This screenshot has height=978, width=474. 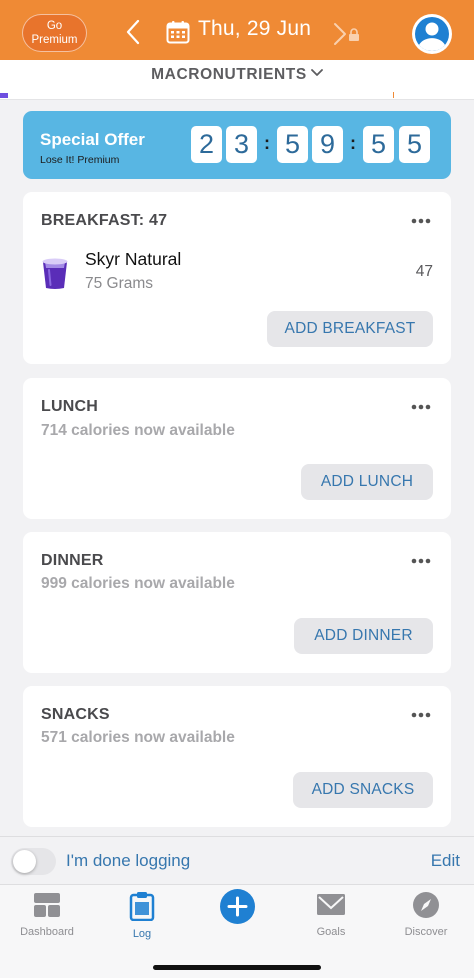 What do you see at coordinates (47, 932) in the screenshot?
I see `tab-dashboard-label: Dashboard` at bounding box center [47, 932].